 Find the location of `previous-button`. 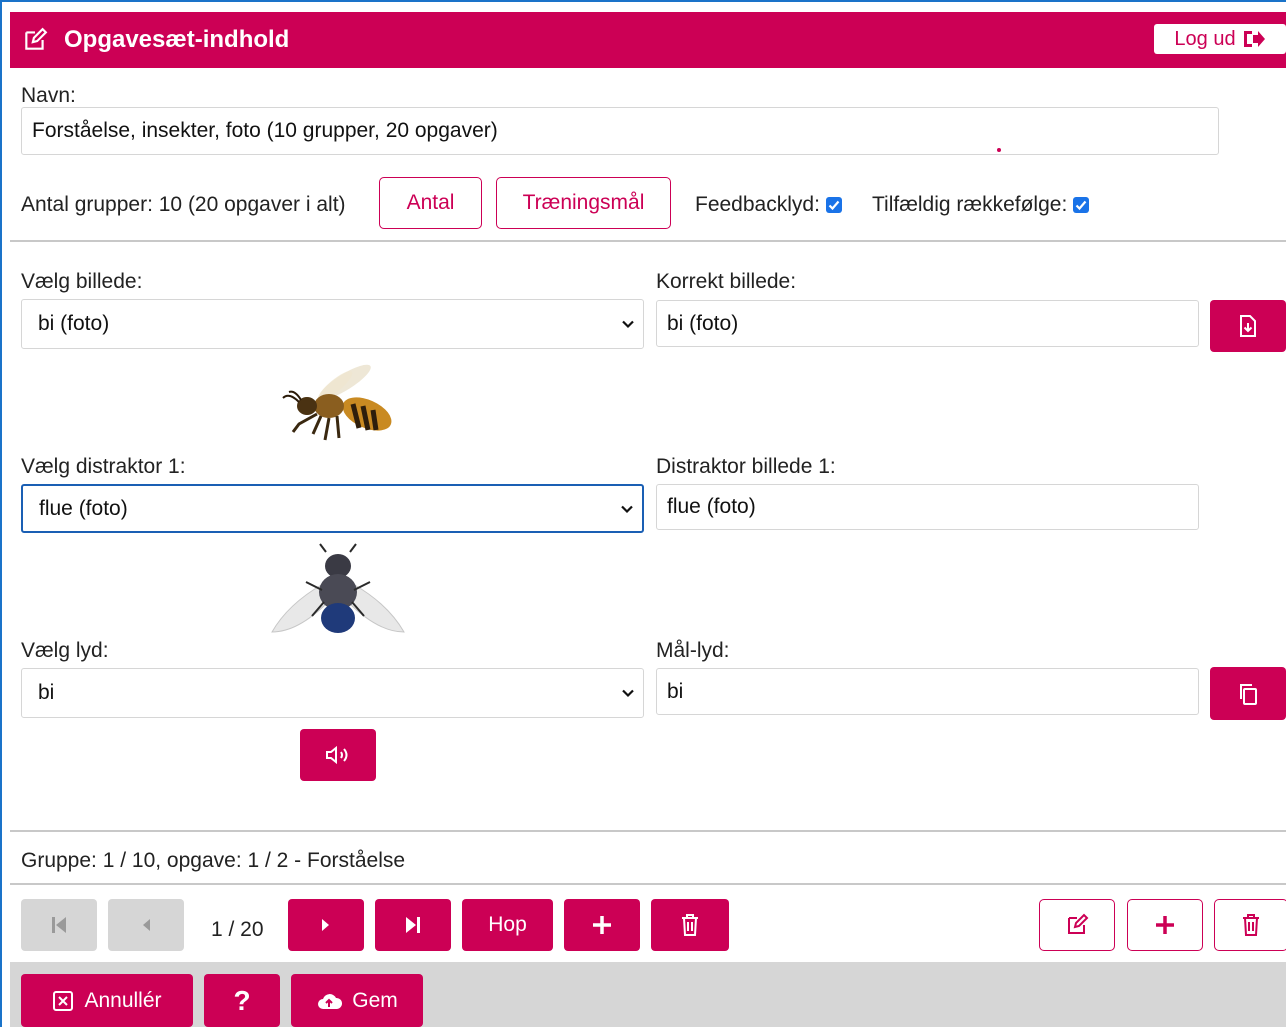

previous-button is located at coordinates (146, 925).